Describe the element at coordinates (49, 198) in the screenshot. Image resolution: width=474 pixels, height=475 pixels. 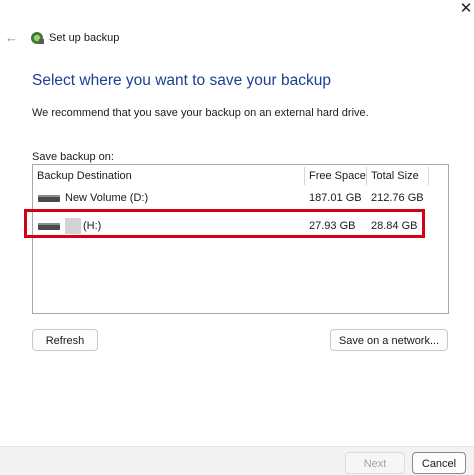
I see `drive-icon` at that location.